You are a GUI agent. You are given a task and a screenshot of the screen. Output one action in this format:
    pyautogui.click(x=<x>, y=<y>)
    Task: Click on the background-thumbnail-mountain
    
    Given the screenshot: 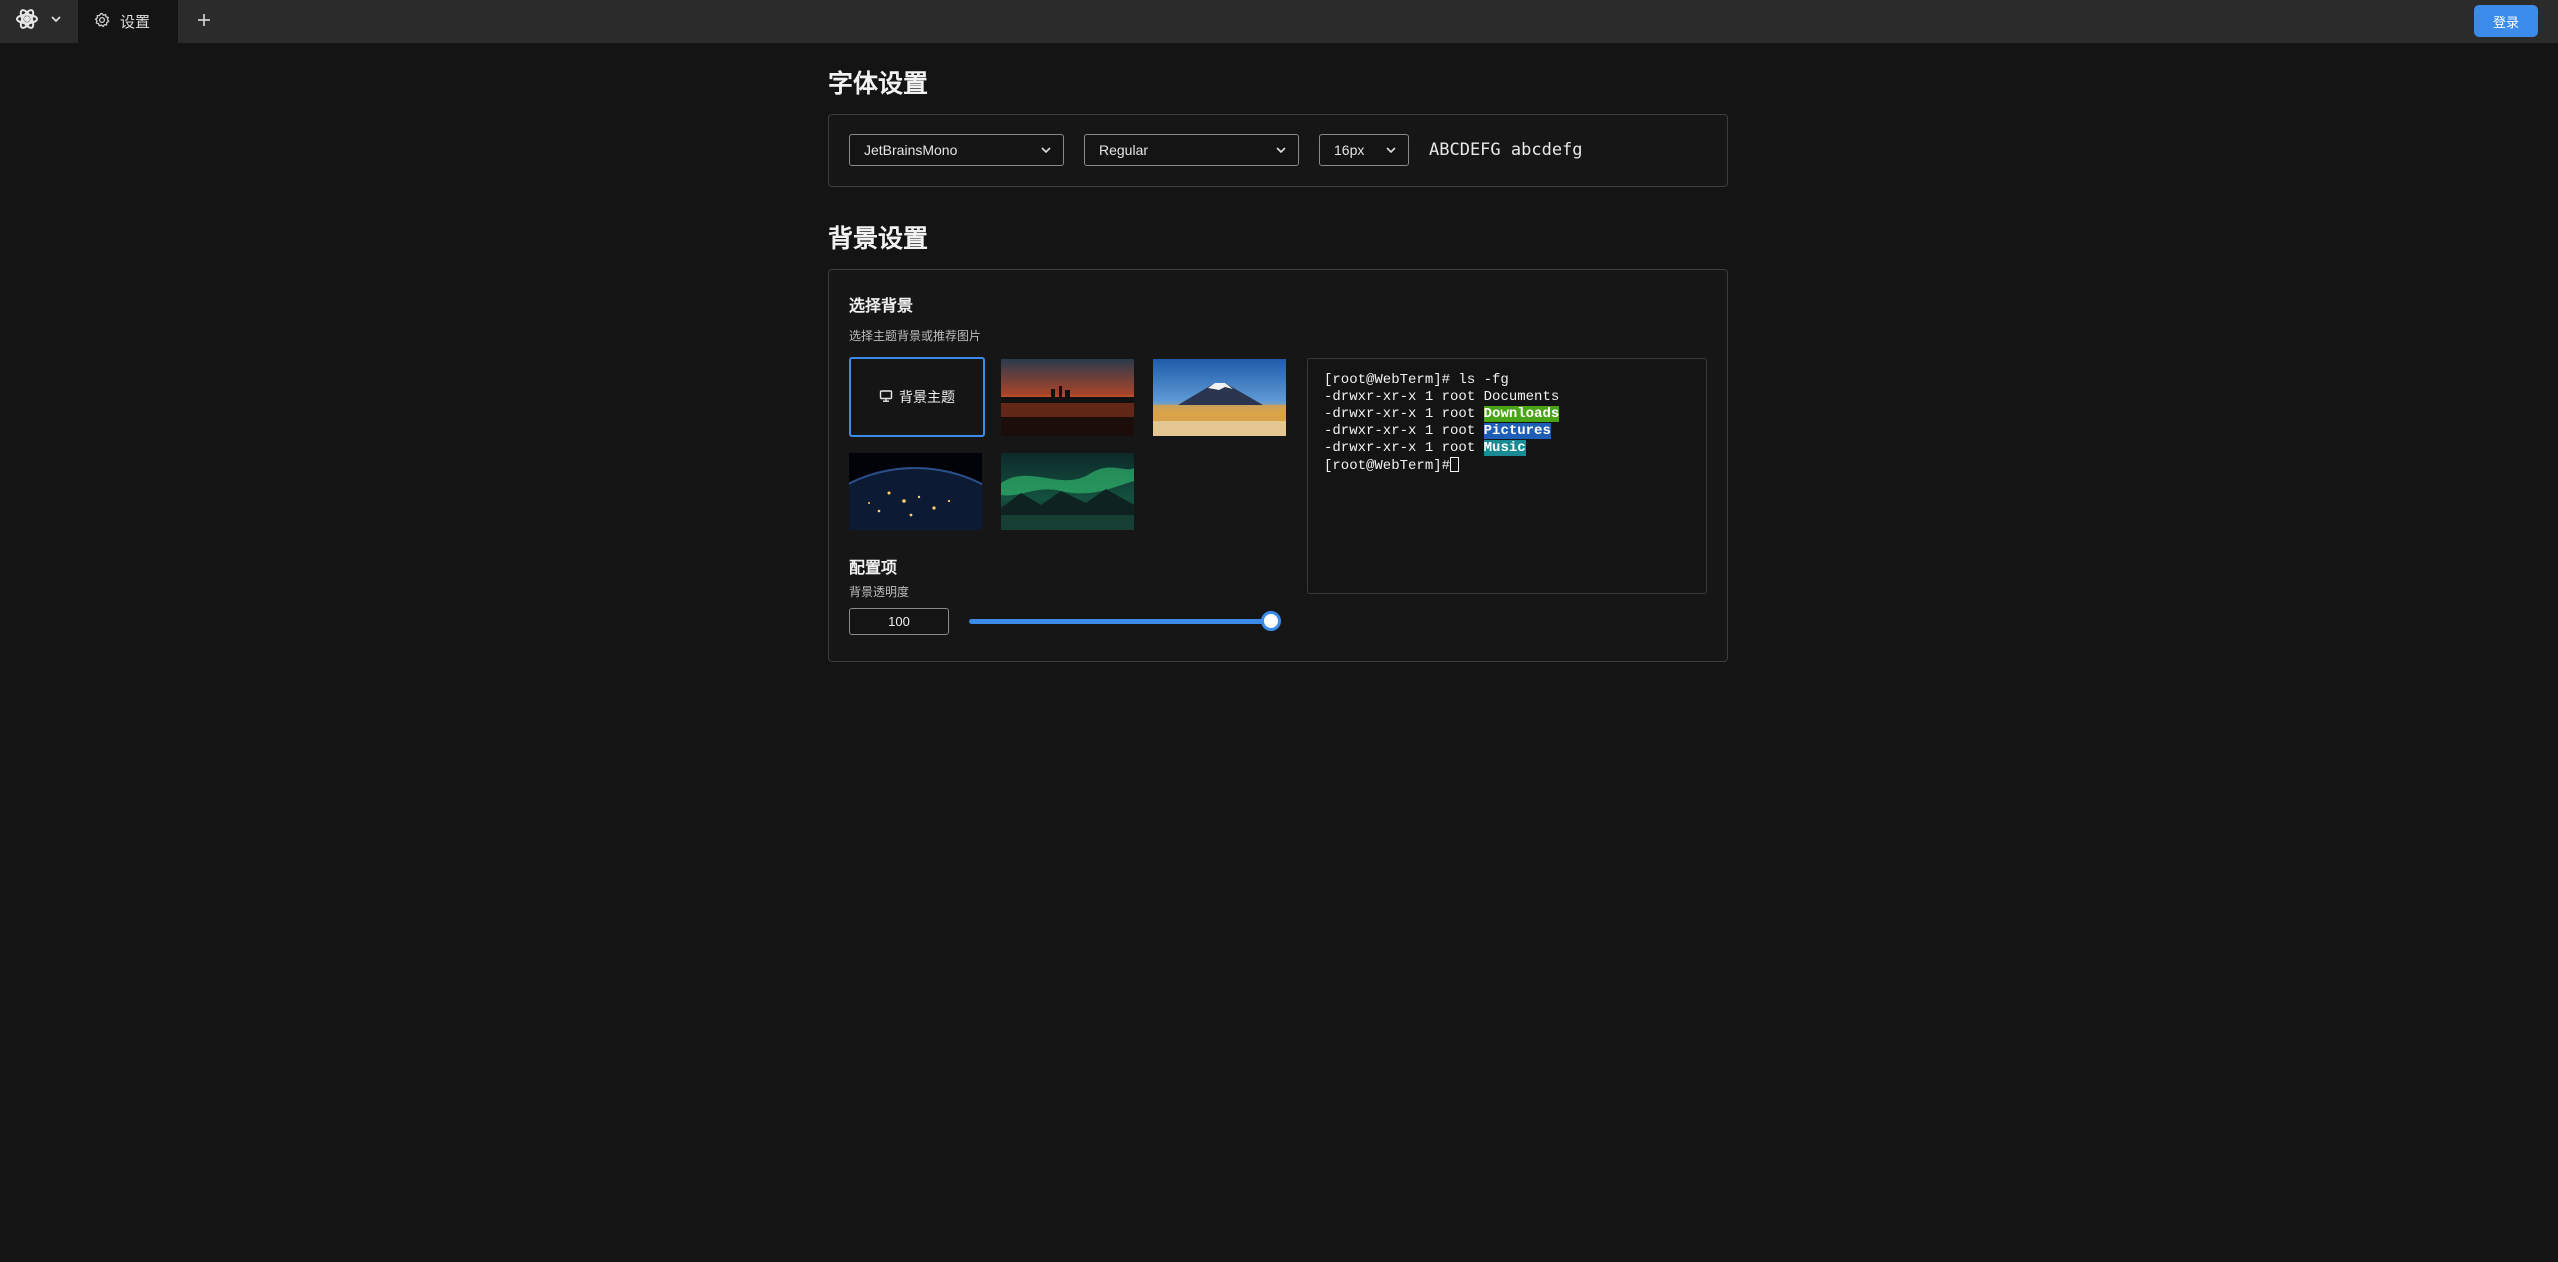 What is the action you would take?
    pyautogui.click(x=1219, y=397)
    